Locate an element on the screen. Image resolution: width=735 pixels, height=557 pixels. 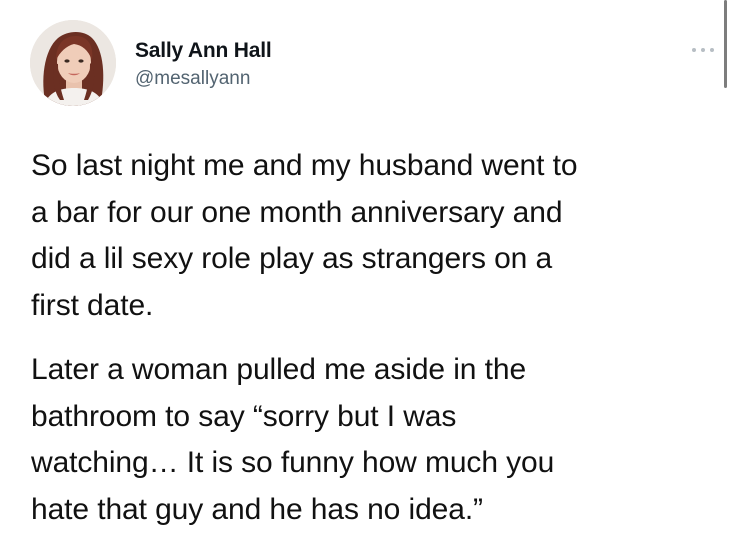
tweet-line: watching… It is so funny how much you is located at coordinates (293, 462).